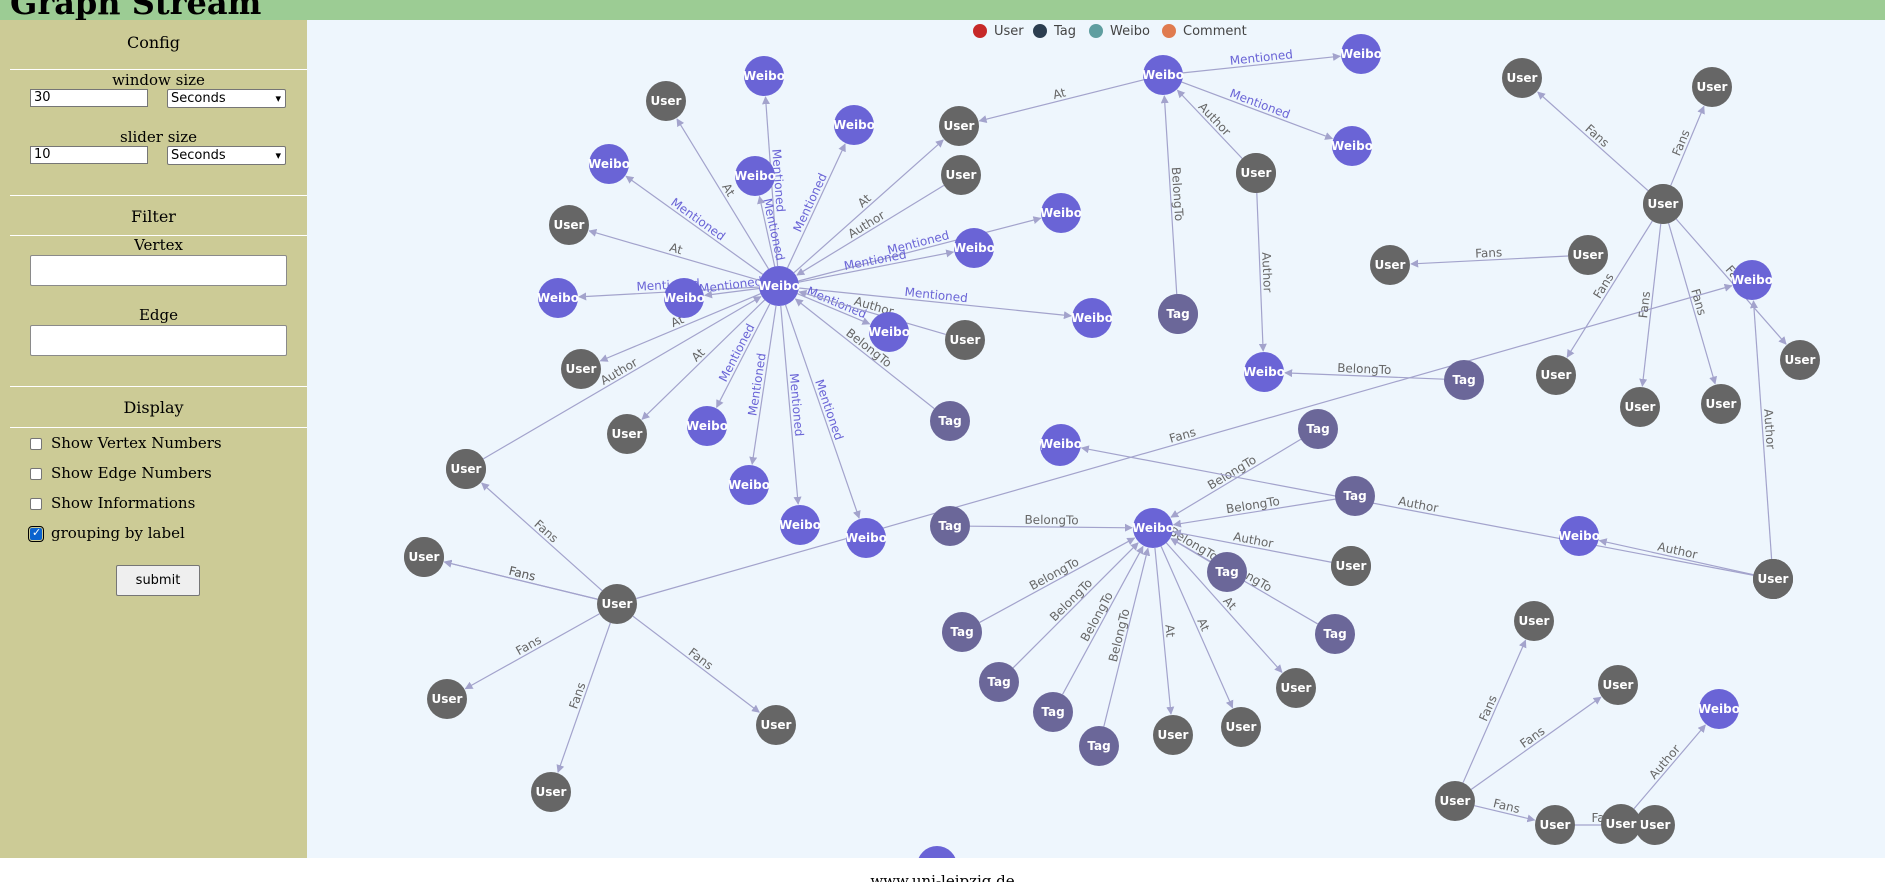 This screenshot has width=1885, height=882. Describe the element at coordinates (942, 877) in the screenshot. I see `footer-link: www.uni-leipzig.de` at that location.